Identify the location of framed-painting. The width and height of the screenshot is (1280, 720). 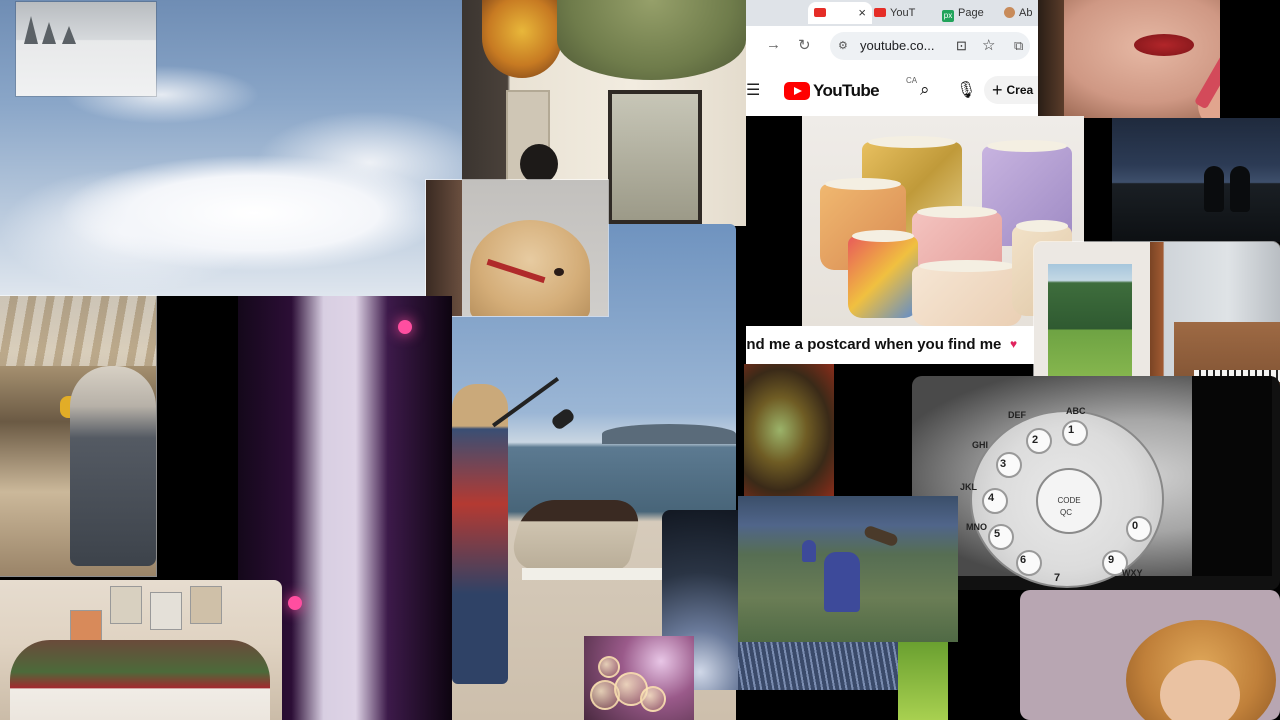
(655, 157).